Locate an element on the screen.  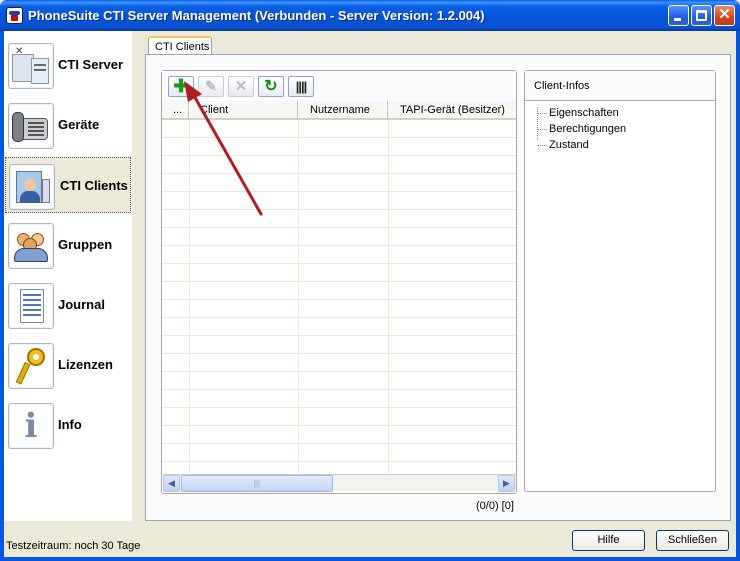
maximize-icon is located at coordinates (701, 15).